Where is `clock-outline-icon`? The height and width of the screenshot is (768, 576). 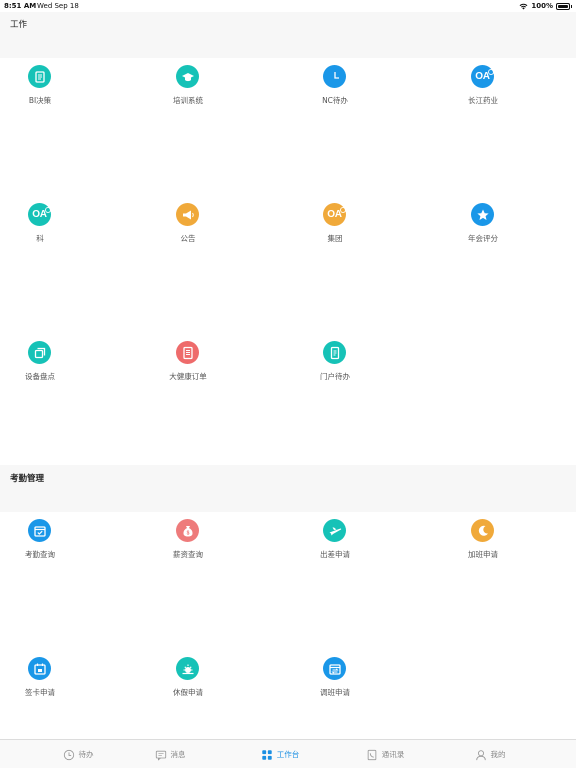
clock-outline-icon is located at coordinates (68, 754).